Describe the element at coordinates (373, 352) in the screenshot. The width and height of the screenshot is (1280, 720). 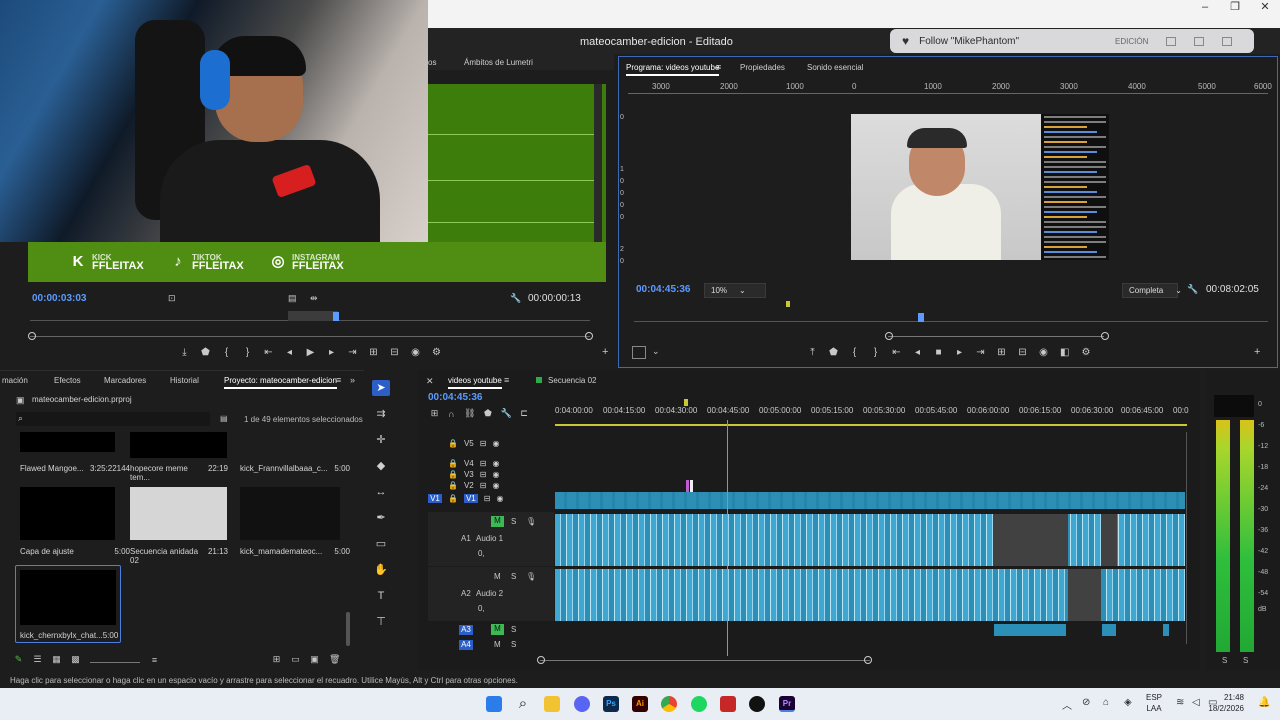
I see `insert-clip-icon: ⊞` at that location.